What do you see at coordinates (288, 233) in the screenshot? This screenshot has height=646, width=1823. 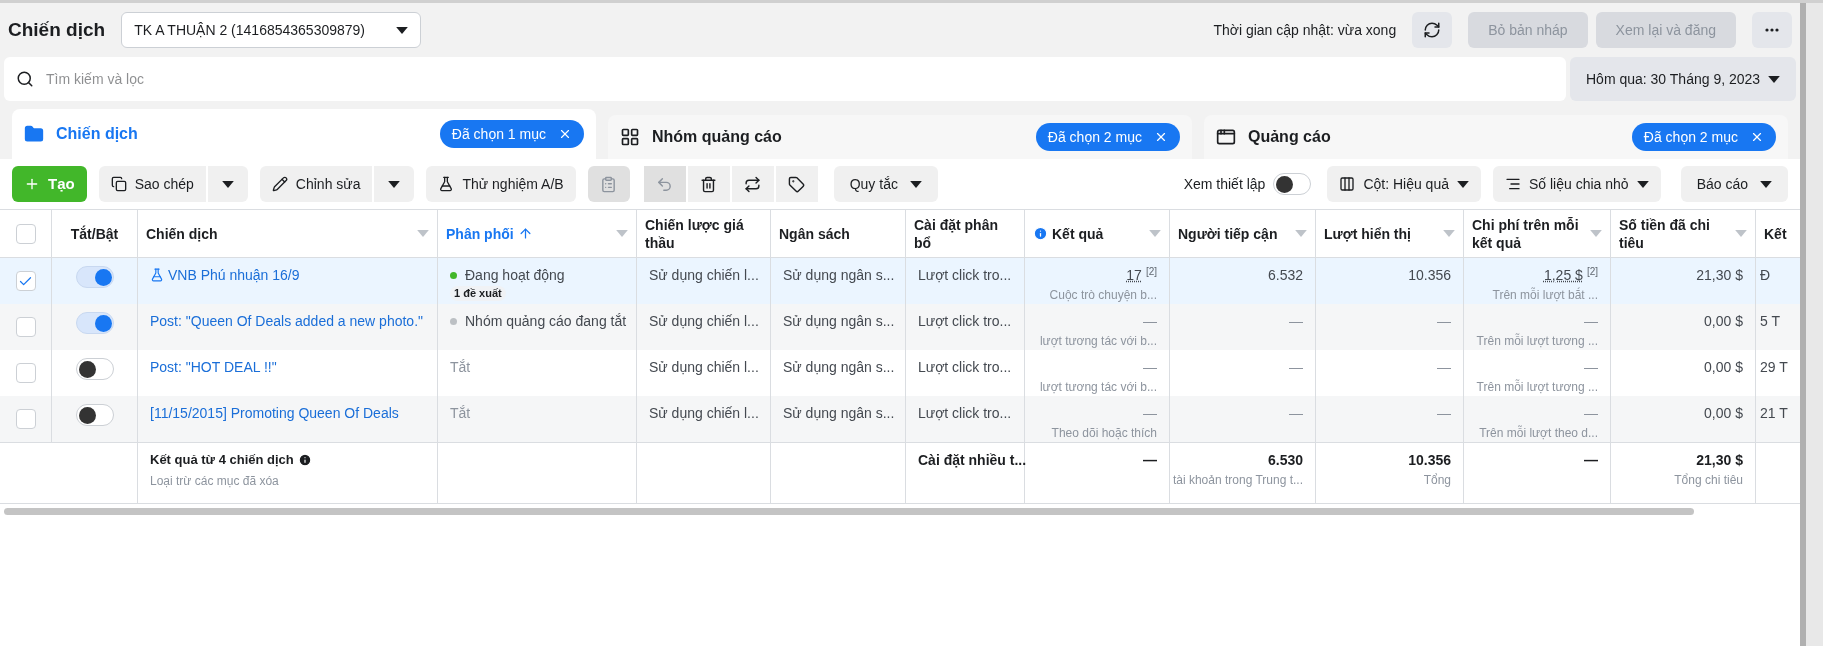 I see `column-header: Chiến dịch` at bounding box center [288, 233].